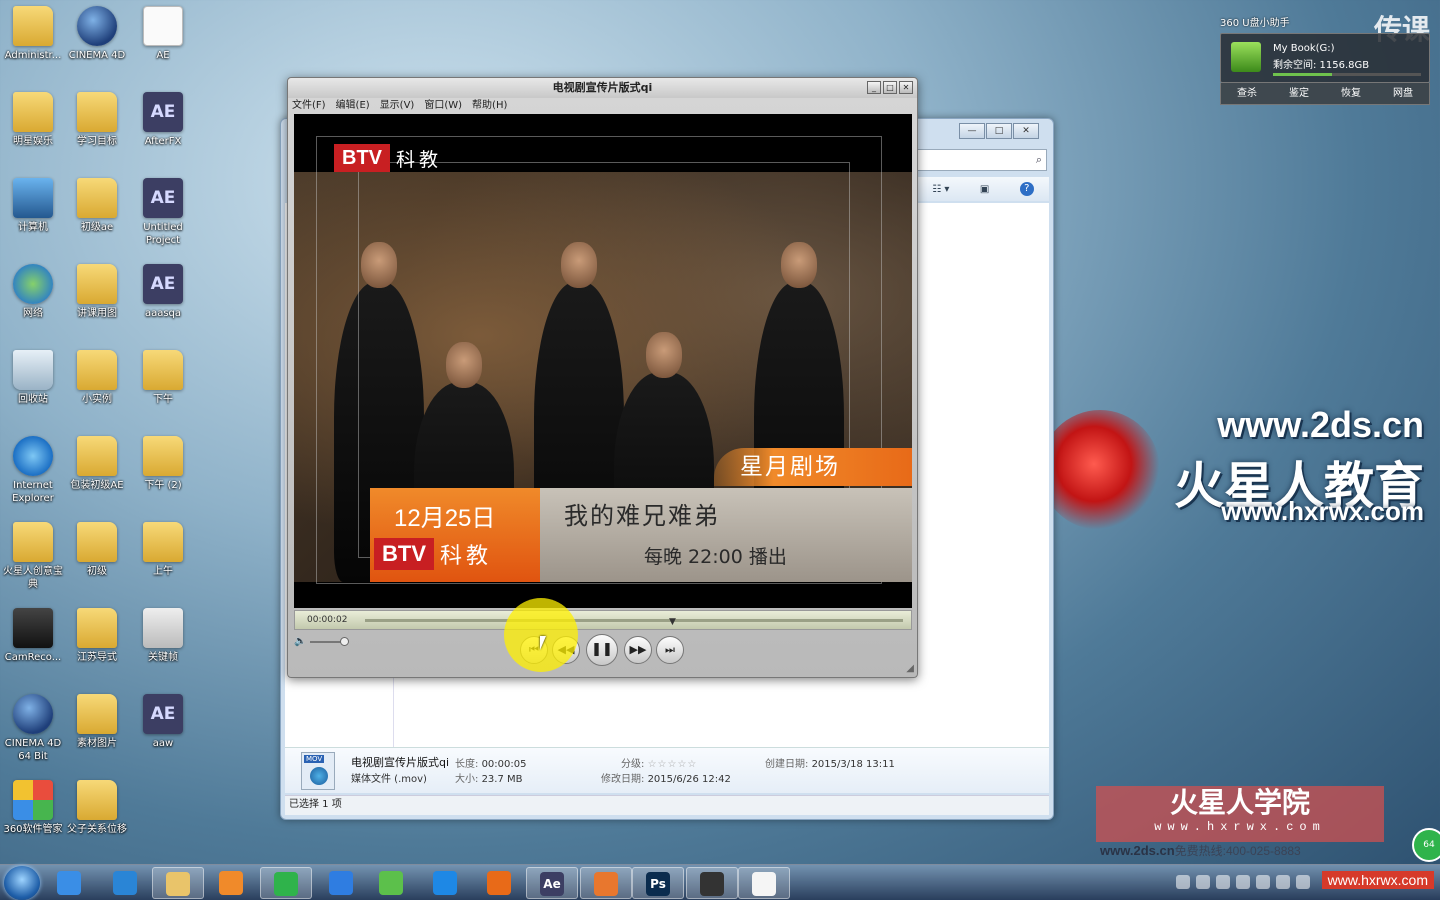  Describe the element at coordinates (33, 800) in the screenshot. I see `k360-icon` at that location.